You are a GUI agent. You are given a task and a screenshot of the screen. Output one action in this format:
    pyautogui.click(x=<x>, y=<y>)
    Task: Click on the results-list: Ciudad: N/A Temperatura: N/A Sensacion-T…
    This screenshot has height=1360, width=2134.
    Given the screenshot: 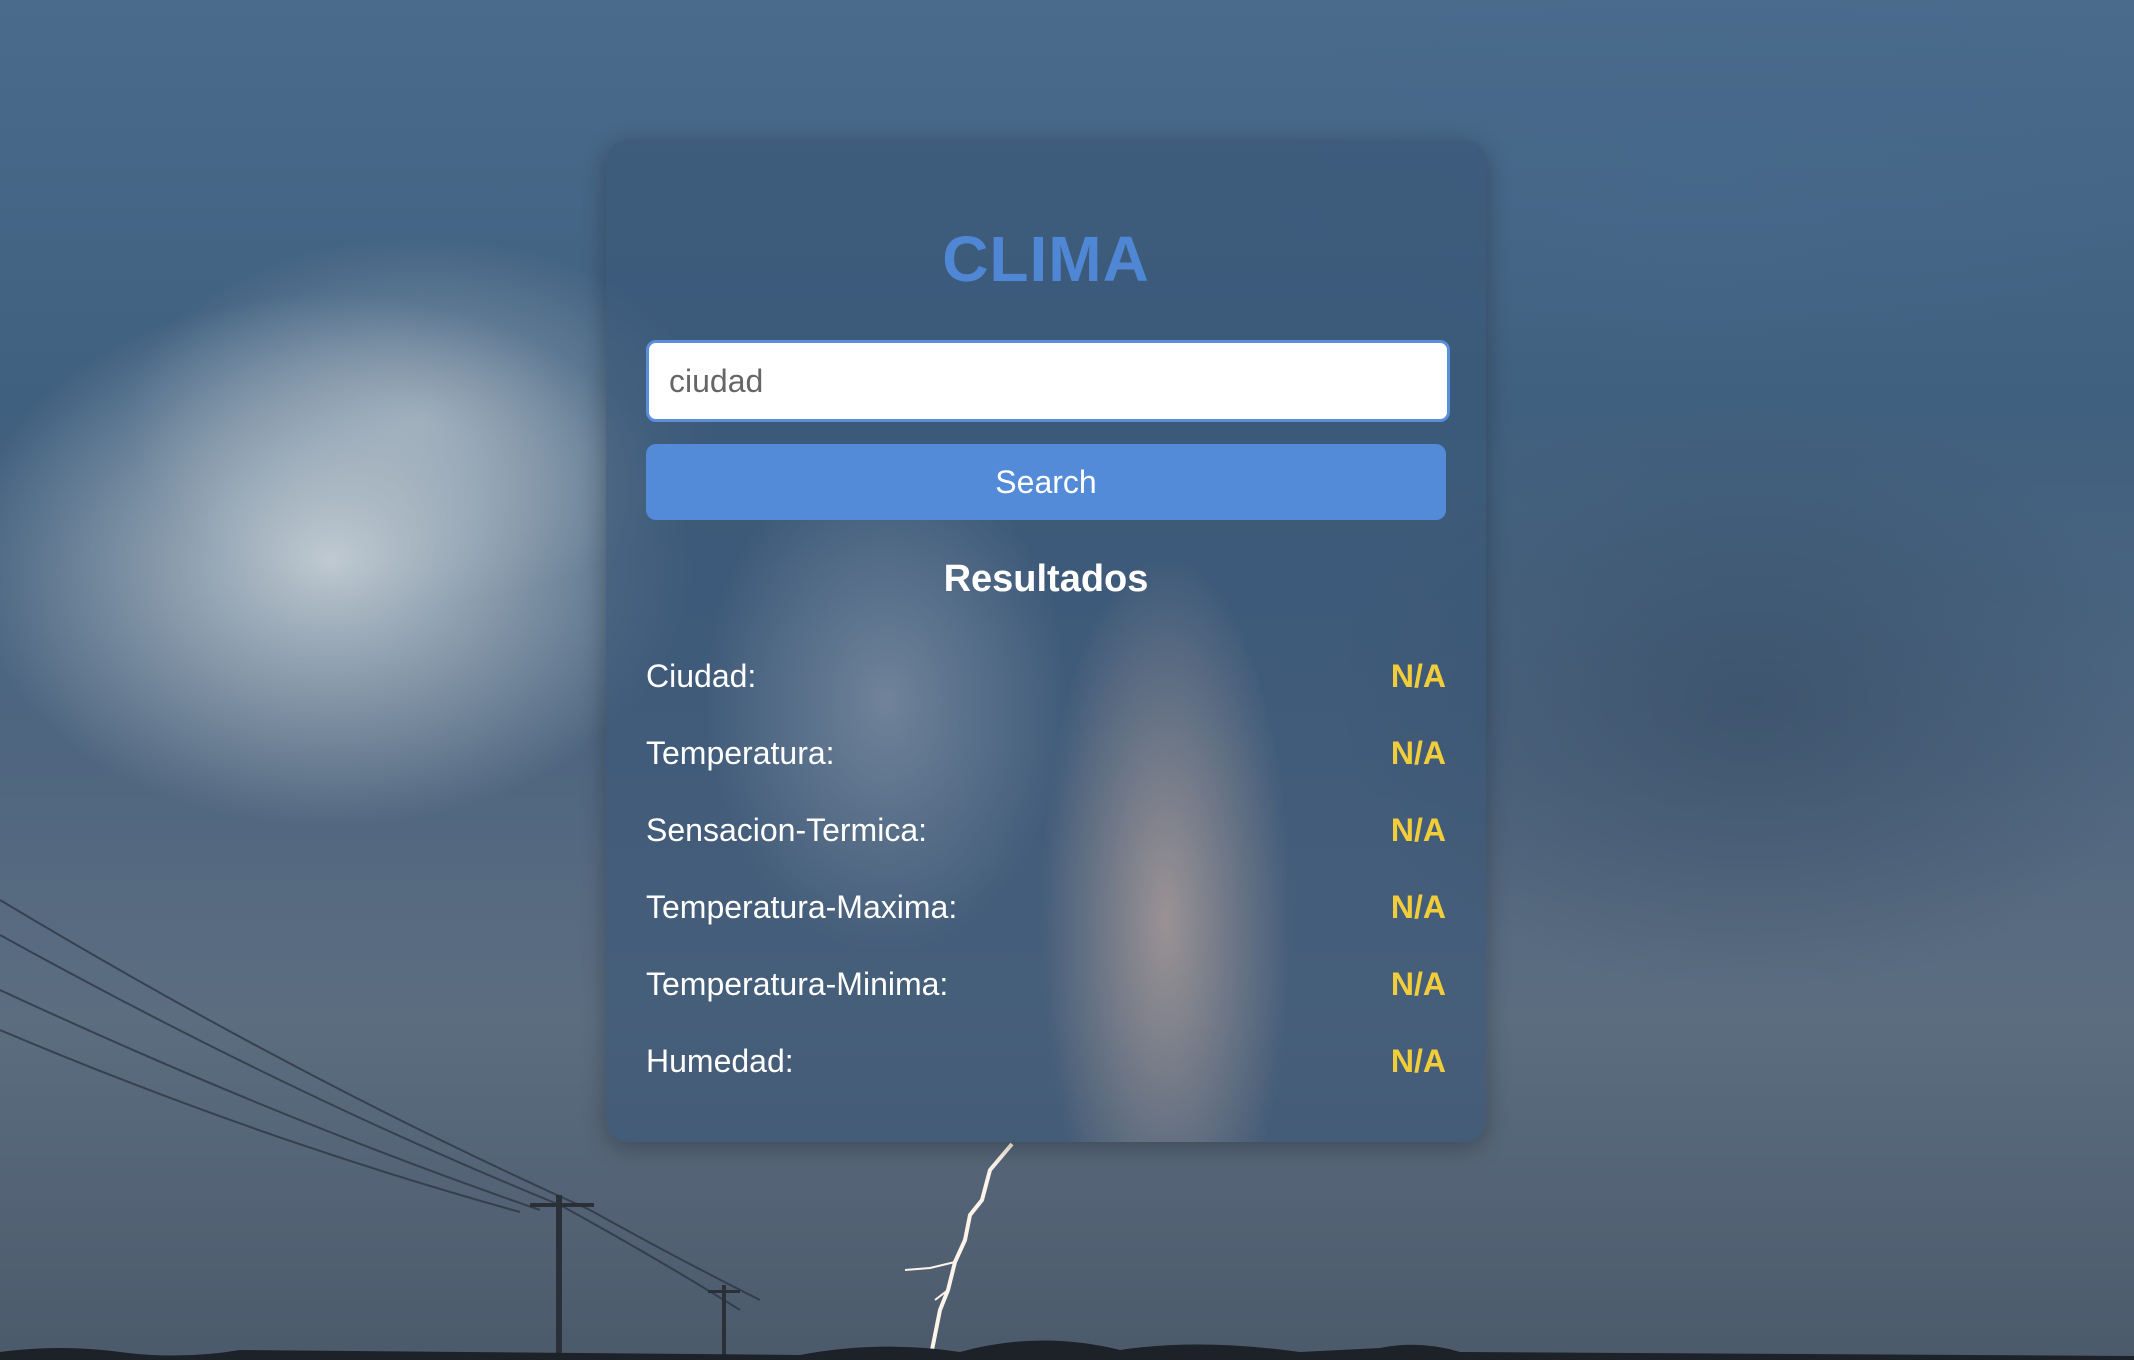 What is the action you would take?
    pyautogui.click(x=1046, y=869)
    